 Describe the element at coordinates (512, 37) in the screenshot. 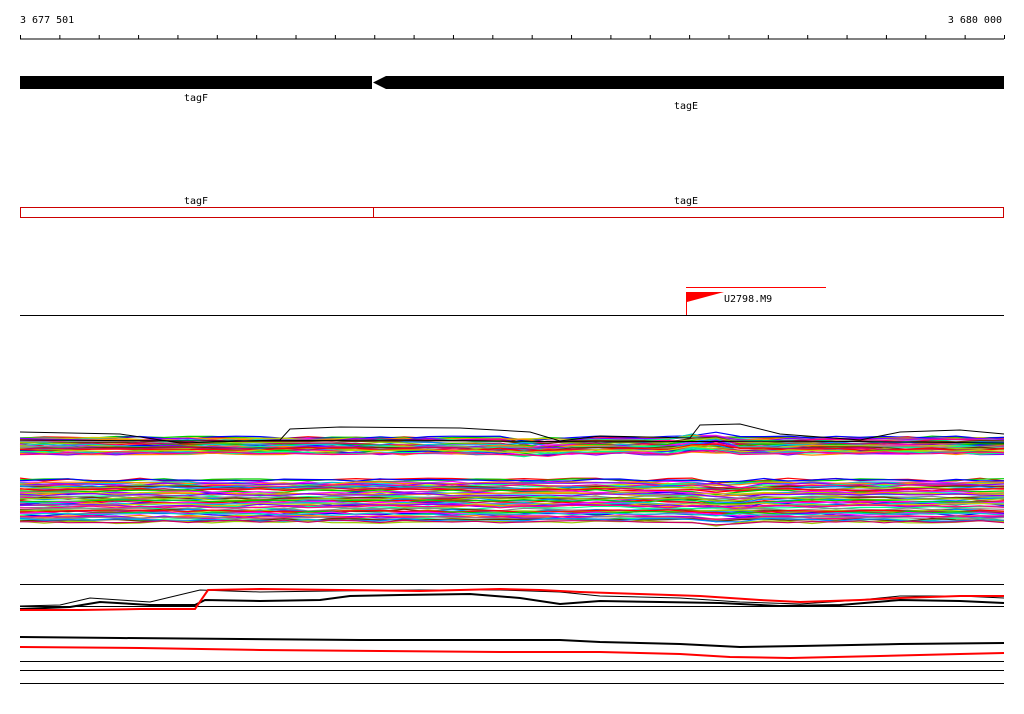

I see `ruler-ticks` at that location.